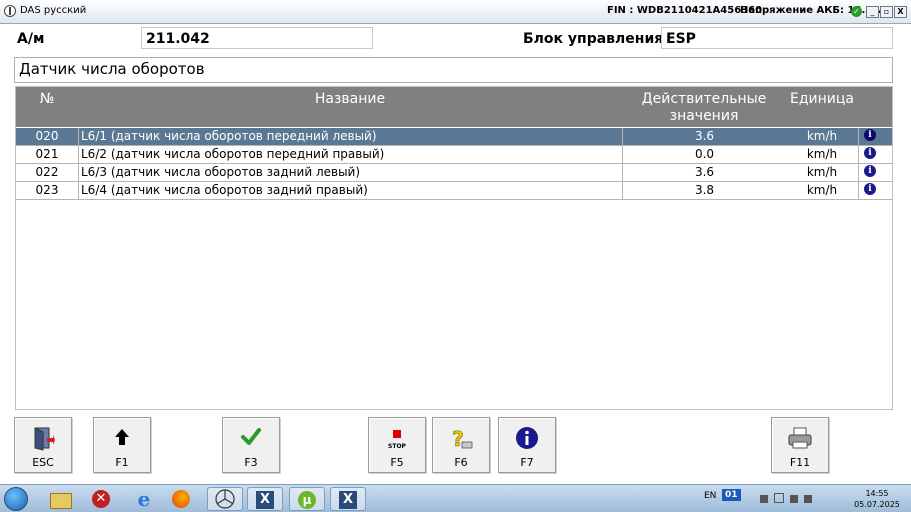 Image resolution: width=911 pixels, height=512 pixels. Describe the element at coordinates (886, 12) in the screenshot. I see `restore-button: ▫` at that location.